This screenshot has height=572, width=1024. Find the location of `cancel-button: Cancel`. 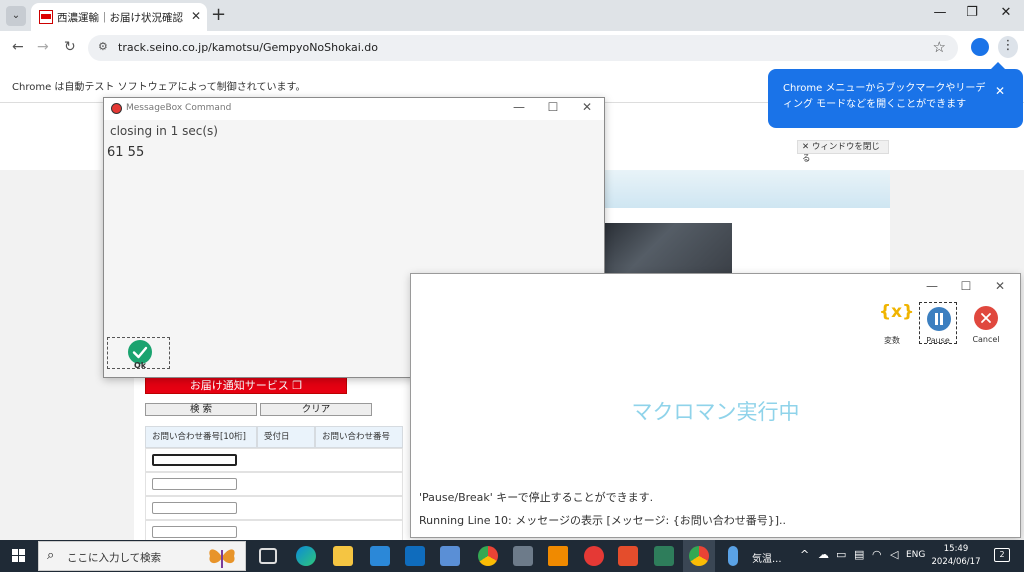

cancel-button: Cancel is located at coordinates (986, 323).